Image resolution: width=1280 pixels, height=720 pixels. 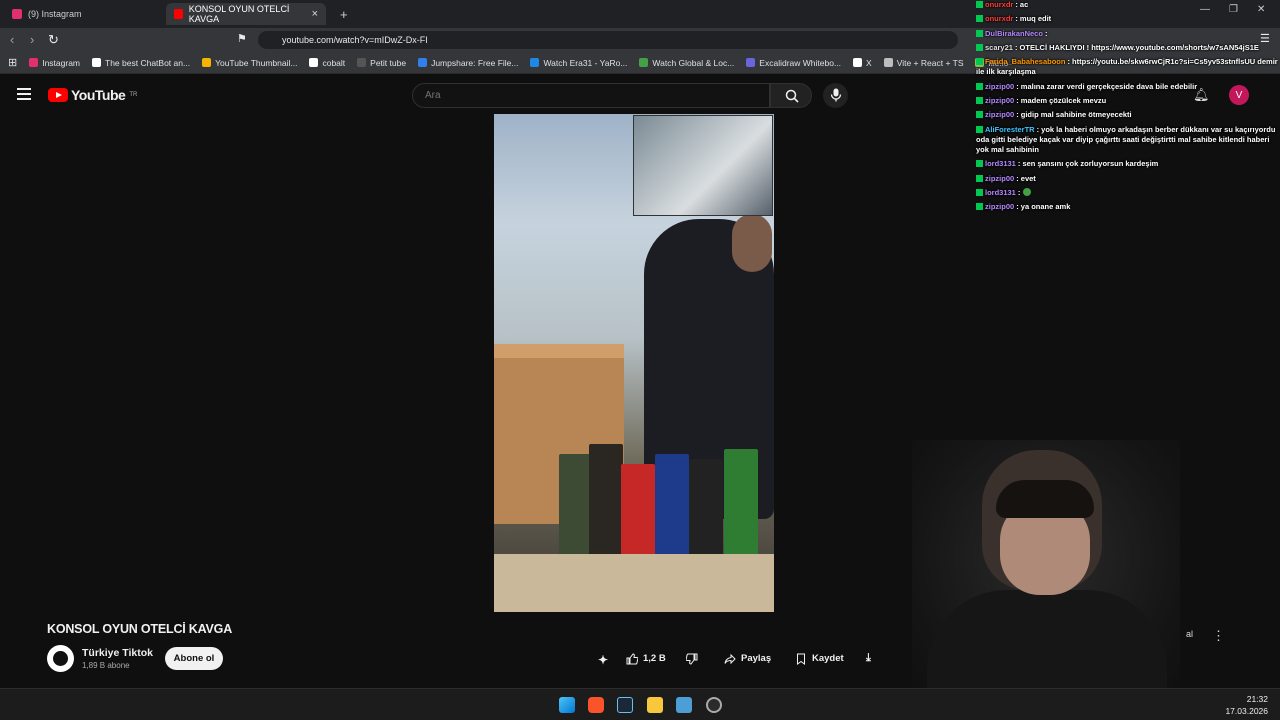 What do you see at coordinates (17, 14) in the screenshot?
I see `instagram-icon` at bounding box center [17, 14].